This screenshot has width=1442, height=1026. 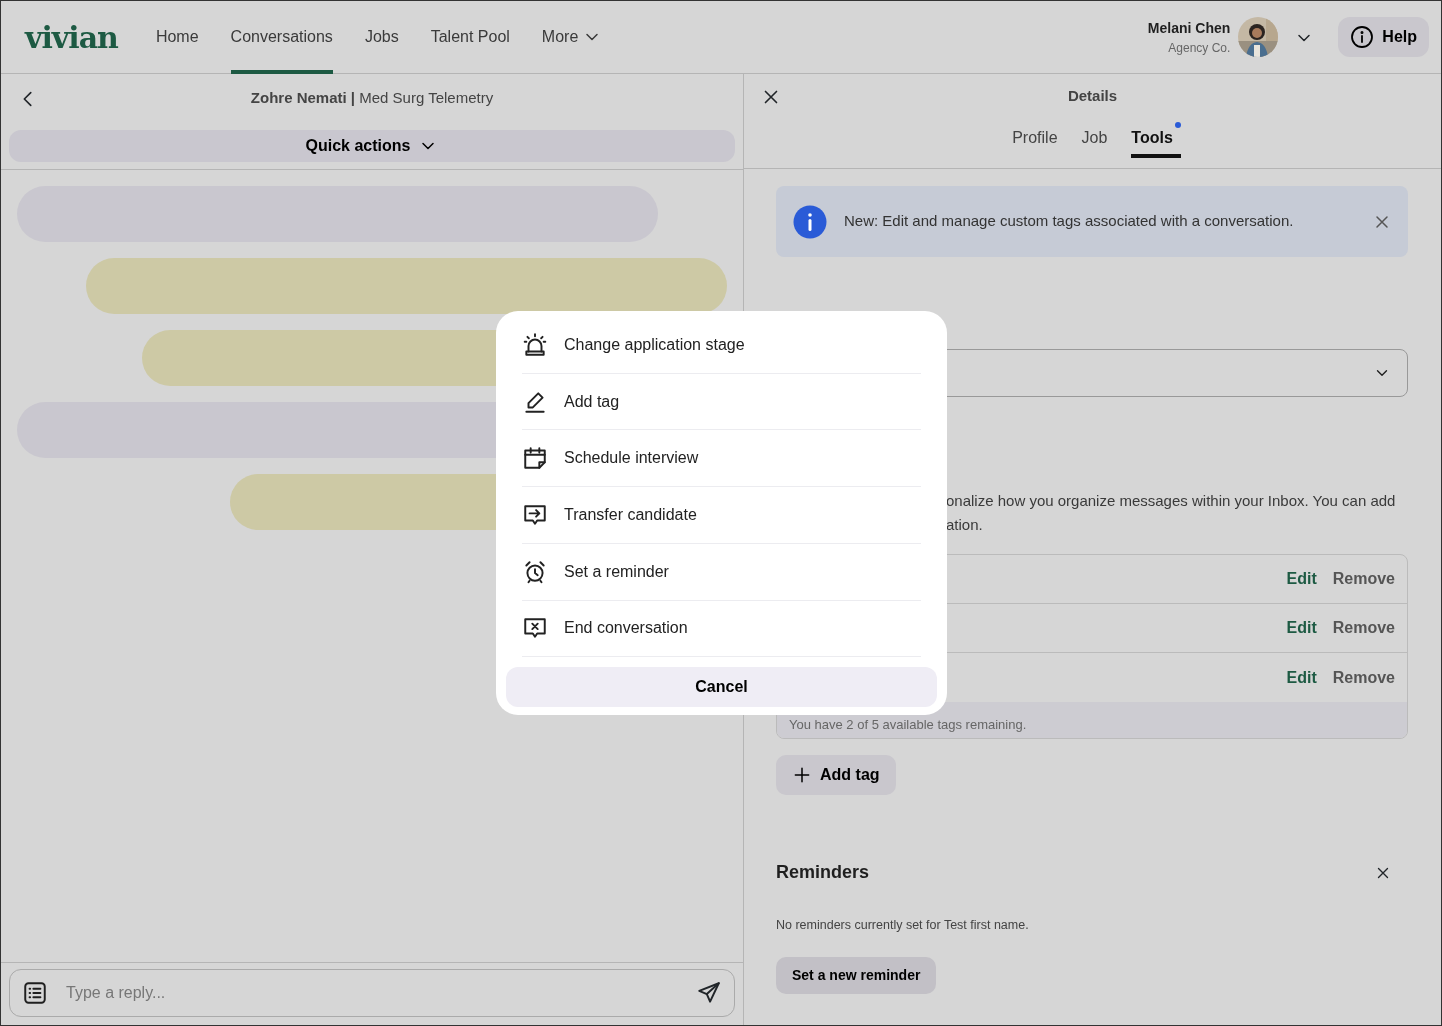 I want to click on plus-icon, so click(x=802, y=775).